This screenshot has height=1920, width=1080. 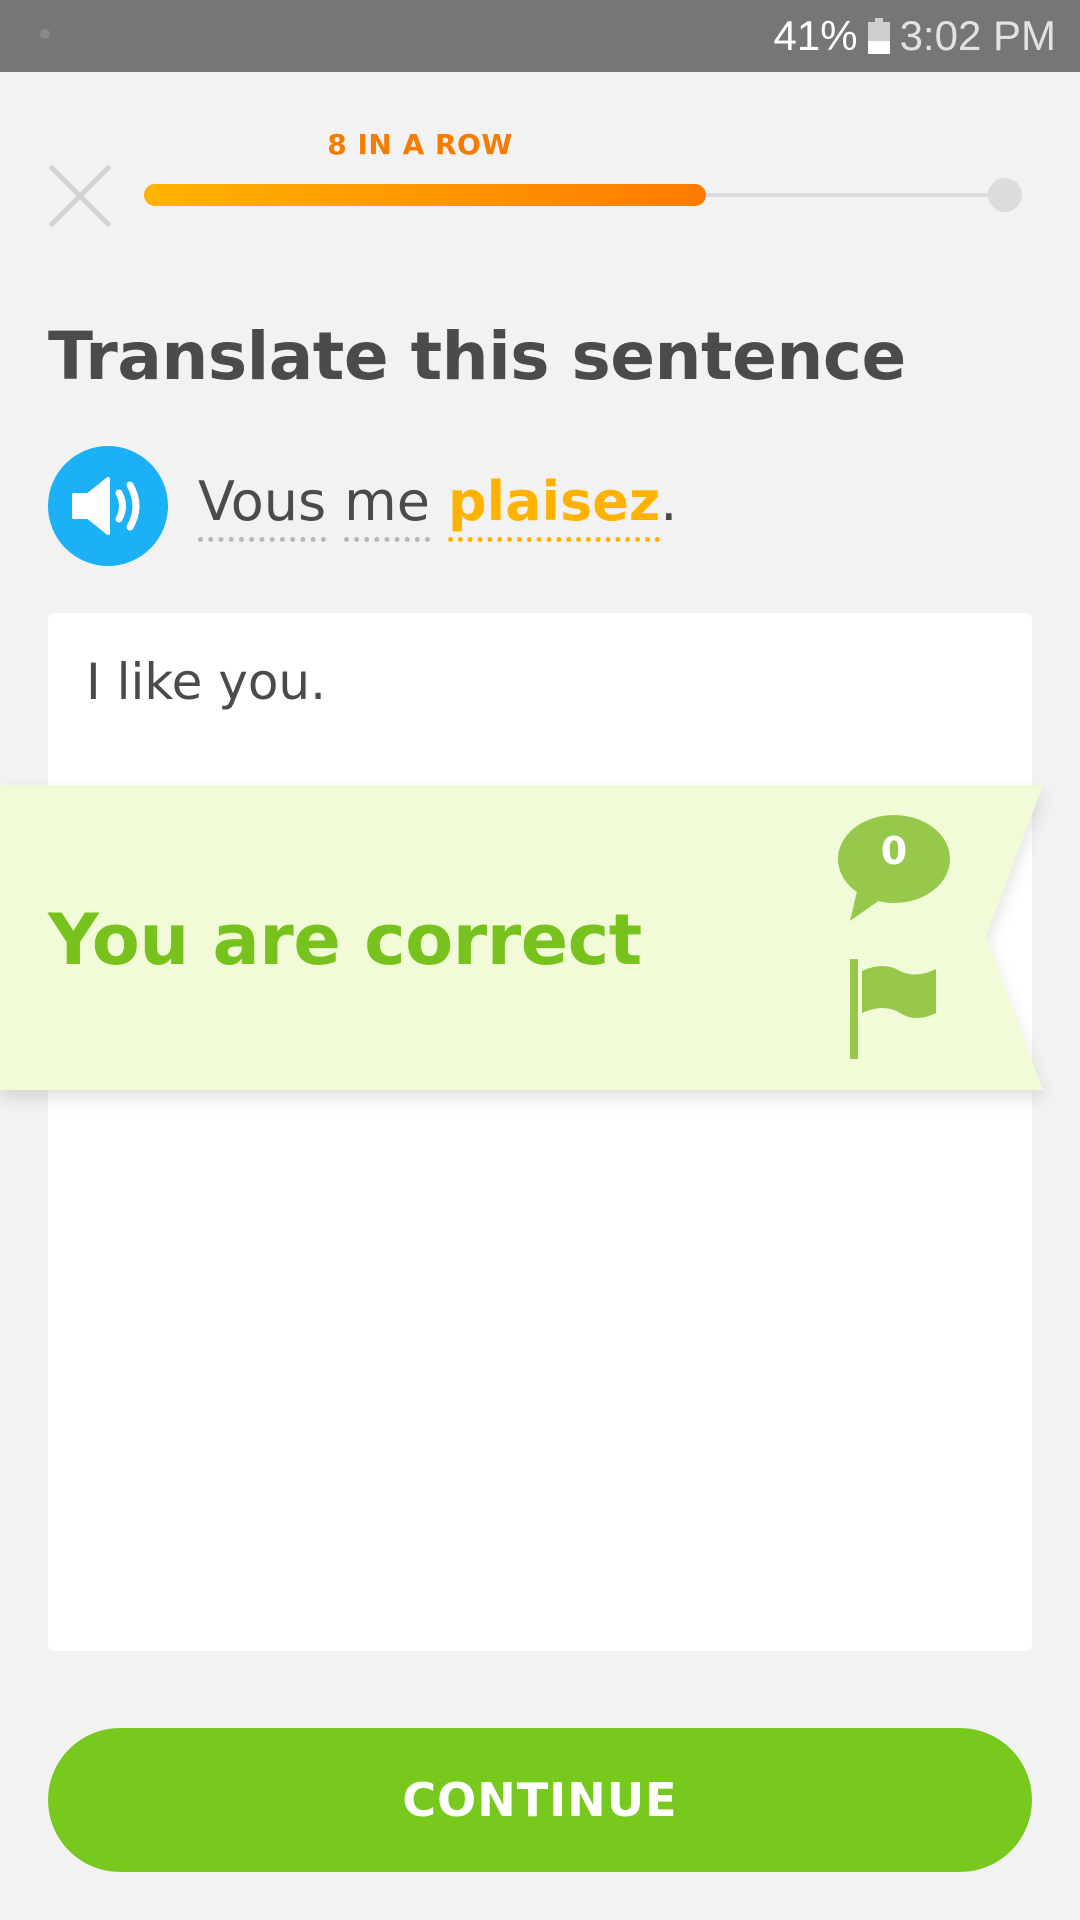 I want to click on status-right: 41% 3:02 PM, so click(x=915, y=36).